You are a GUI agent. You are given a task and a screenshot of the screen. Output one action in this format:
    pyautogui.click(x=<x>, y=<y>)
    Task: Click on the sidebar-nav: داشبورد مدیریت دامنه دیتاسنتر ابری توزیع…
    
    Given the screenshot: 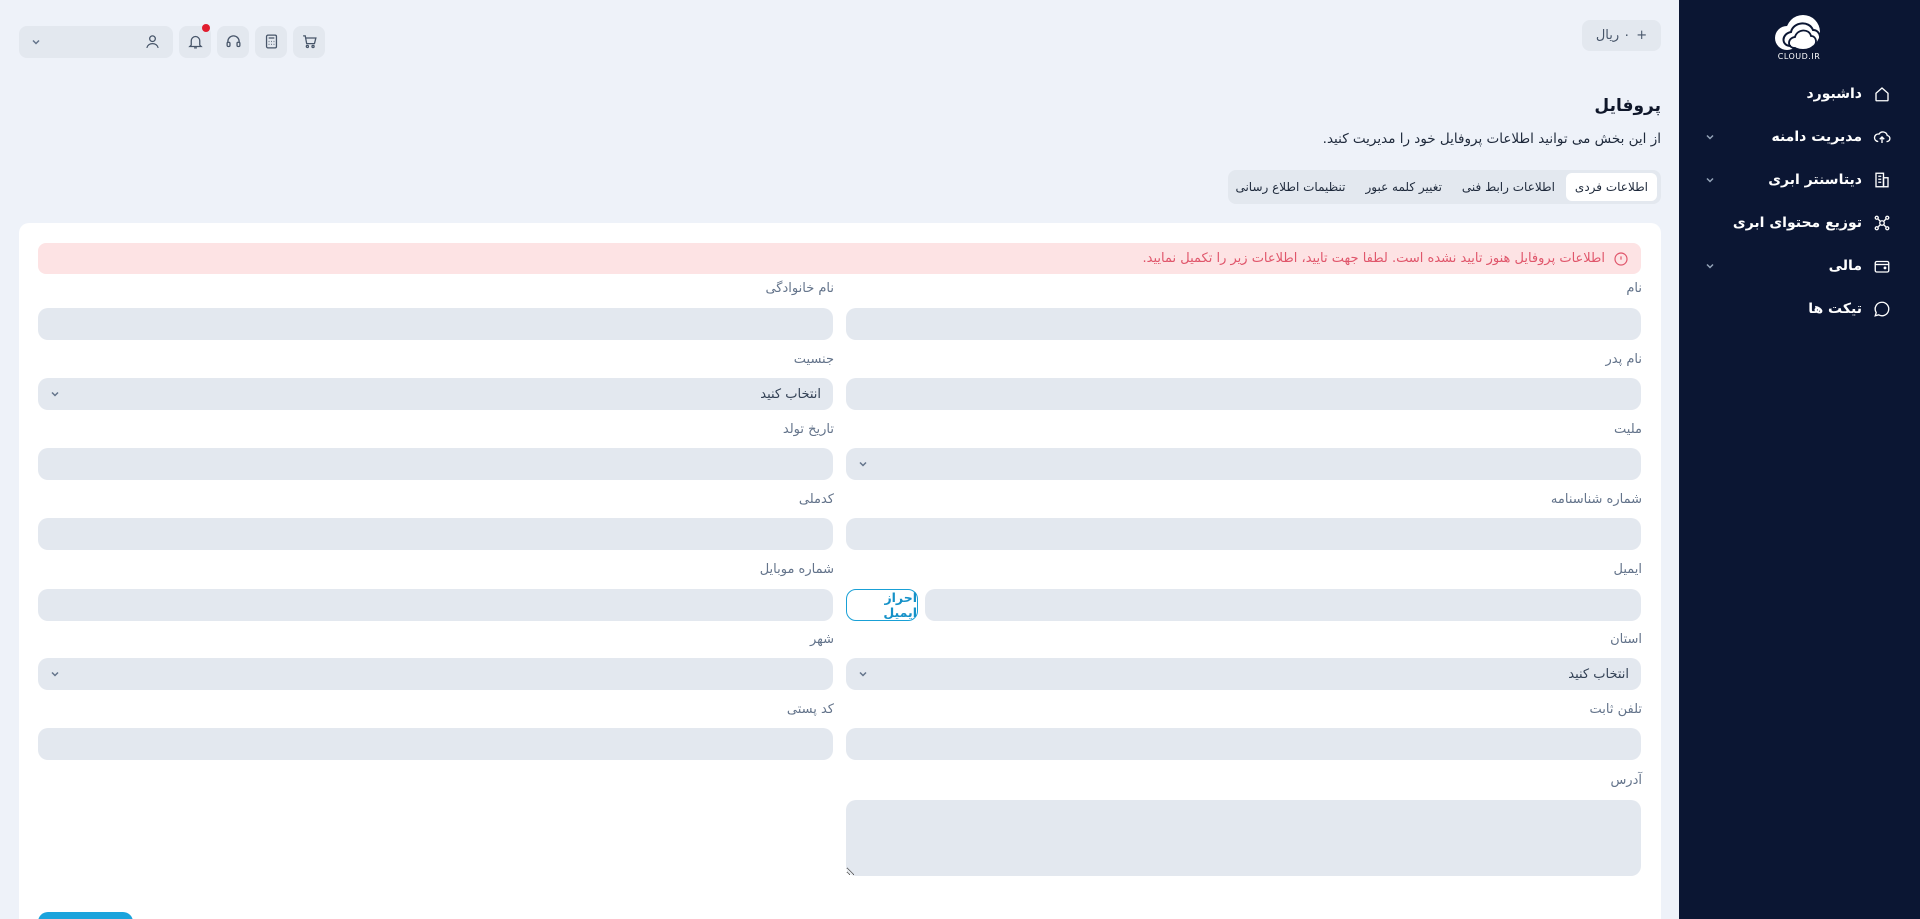 What is the action you would take?
    pyautogui.click(x=1799, y=201)
    